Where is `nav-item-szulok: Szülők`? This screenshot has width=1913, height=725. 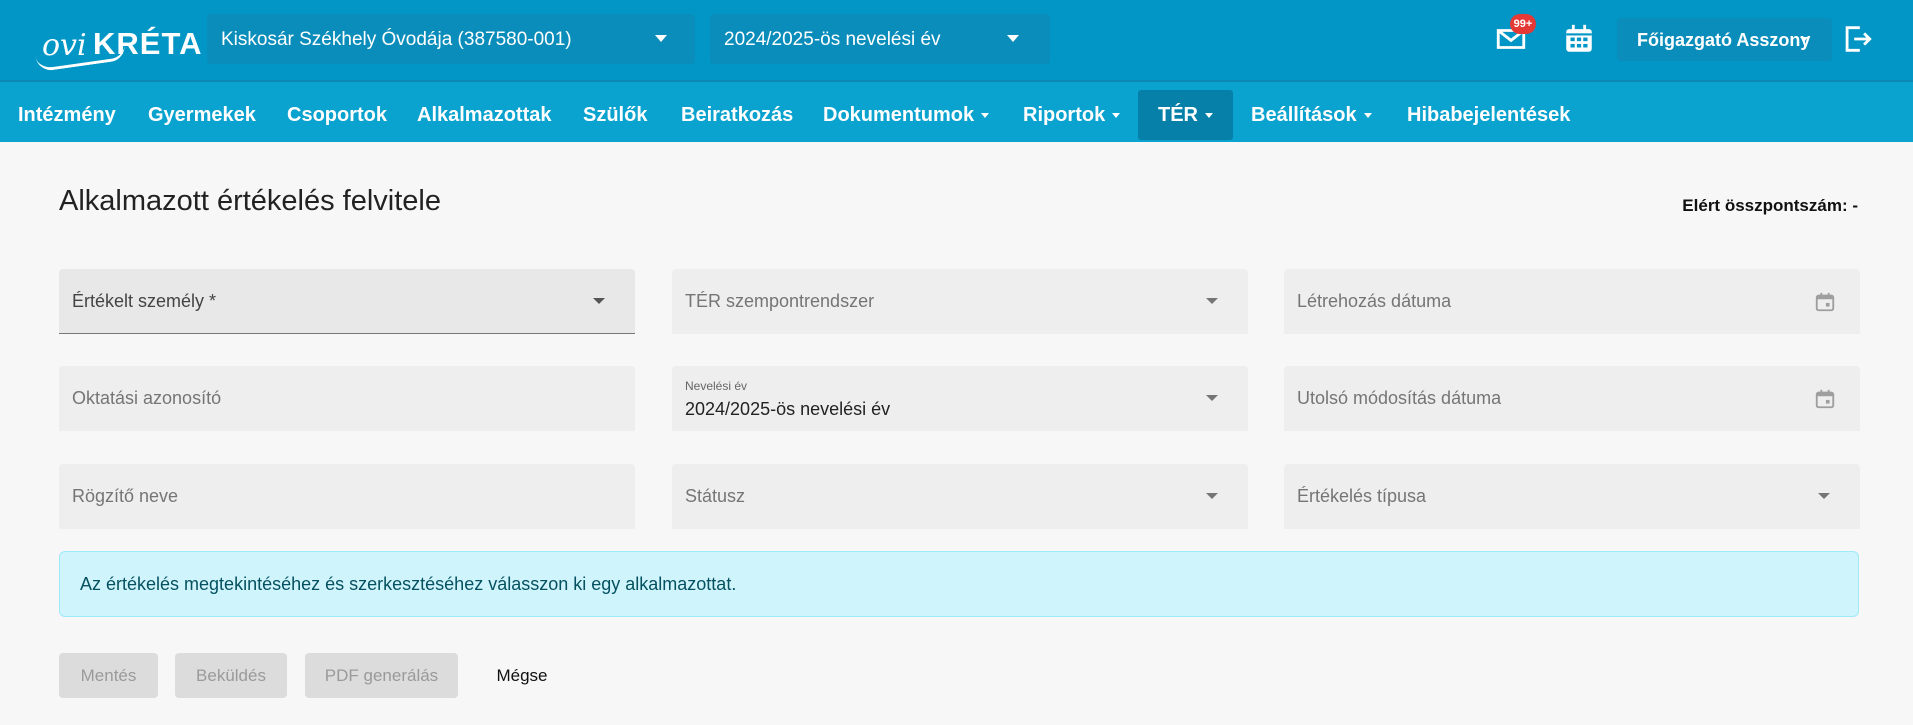
nav-item-szulok: Szülők is located at coordinates (615, 115).